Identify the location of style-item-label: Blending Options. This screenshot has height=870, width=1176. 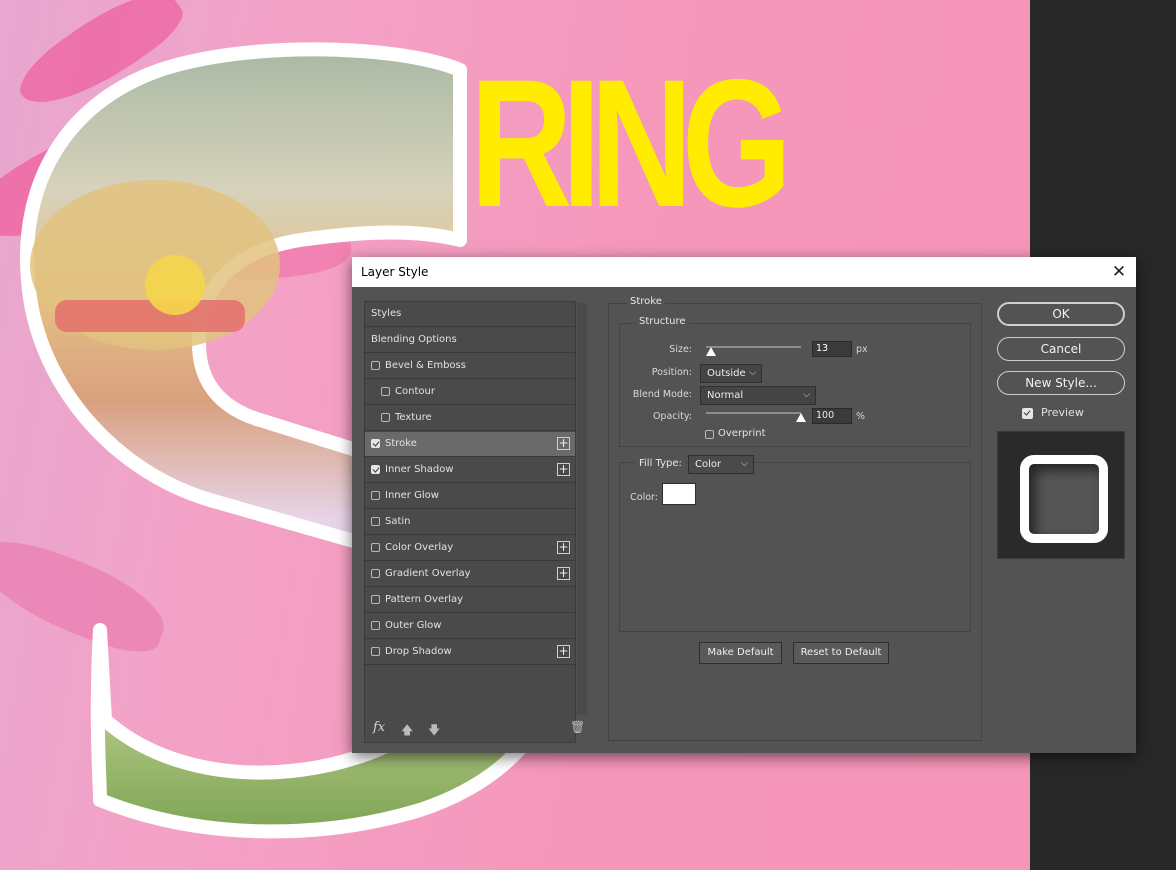
(414, 339).